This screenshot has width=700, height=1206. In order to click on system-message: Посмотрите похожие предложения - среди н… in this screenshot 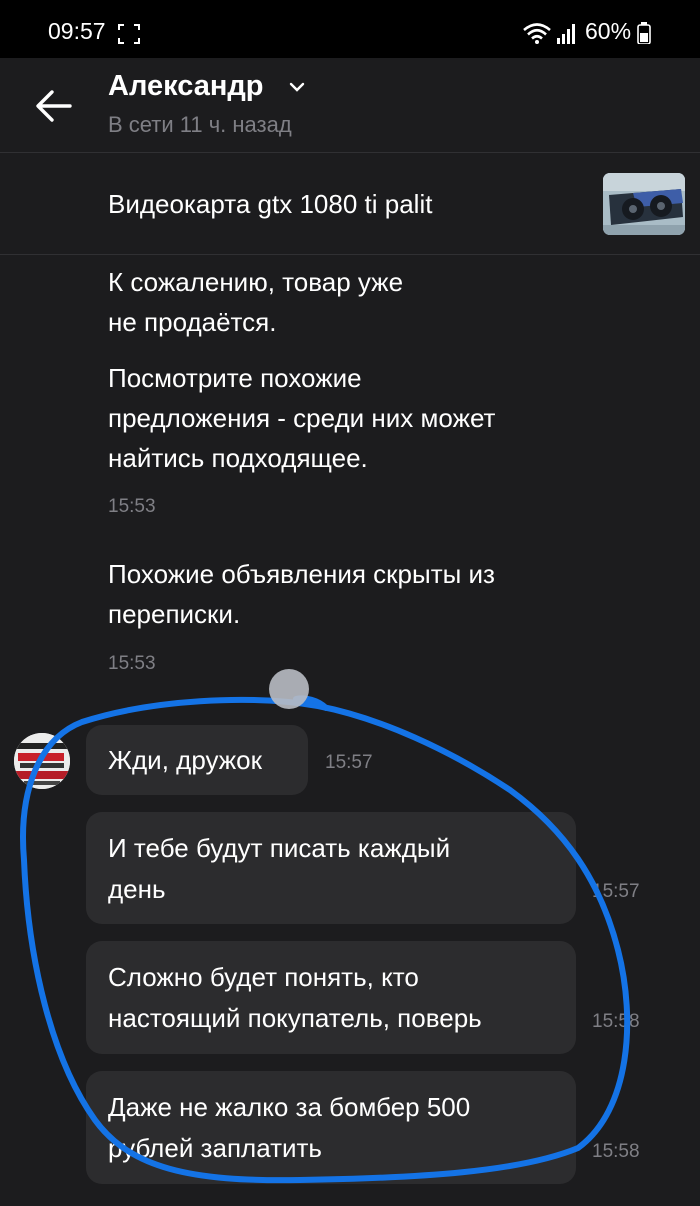, I will do `click(301, 418)`.